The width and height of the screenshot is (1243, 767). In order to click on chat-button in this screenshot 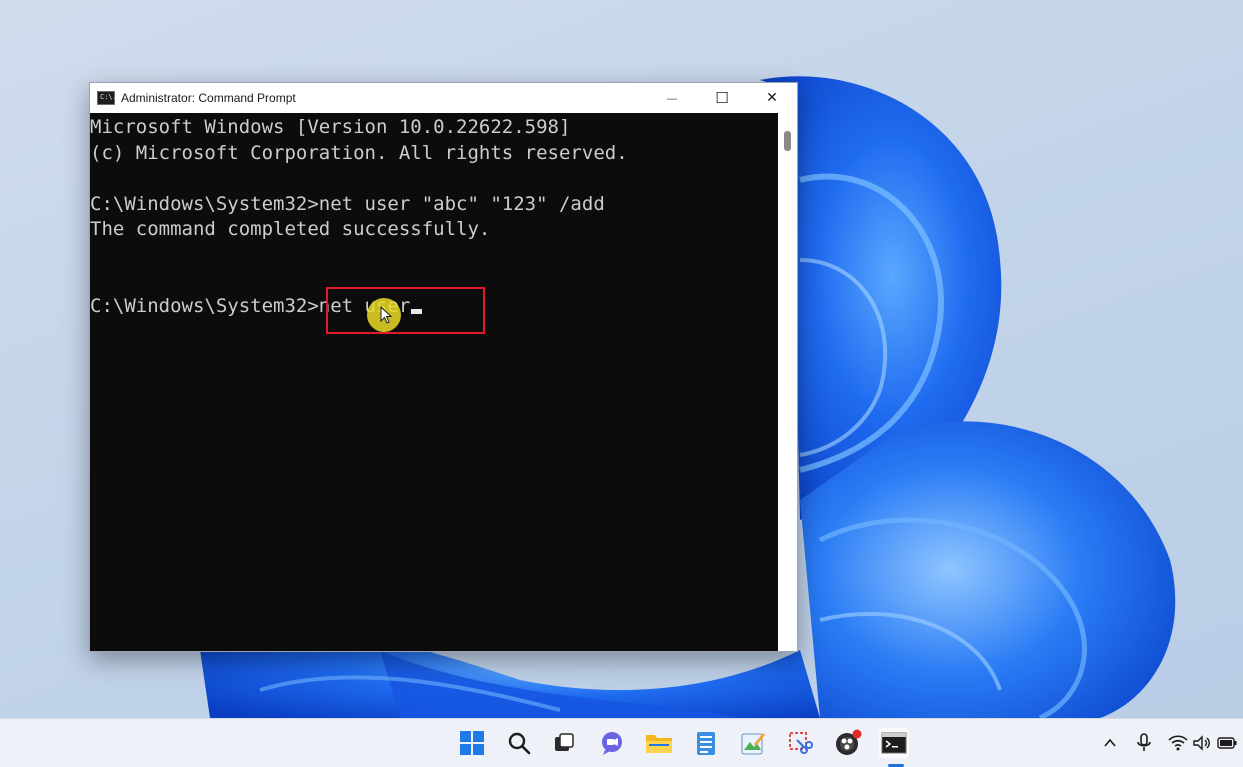, I will do `click(612, 743)`.